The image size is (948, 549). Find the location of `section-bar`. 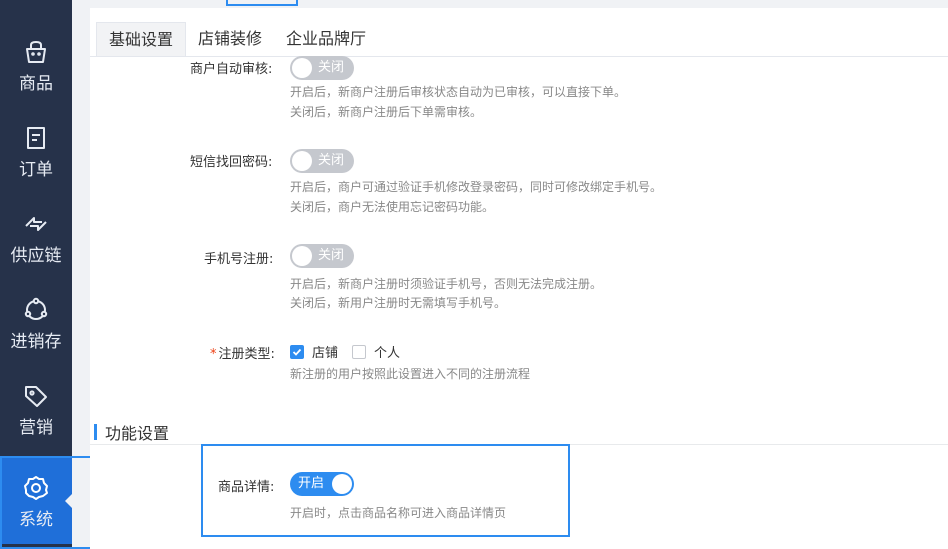

section-bar is located at coordinates (95, 432).